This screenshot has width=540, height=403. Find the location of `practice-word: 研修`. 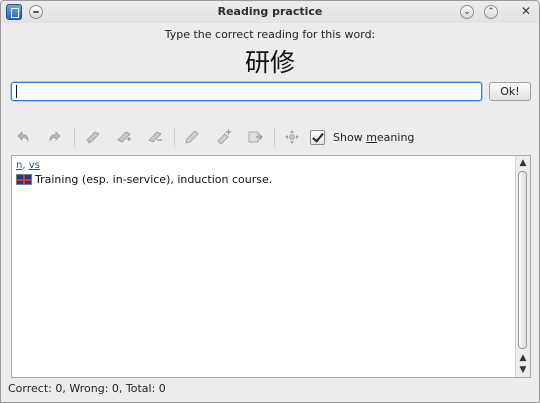

practice-word: 研修 is located at coordinates (269, 62).